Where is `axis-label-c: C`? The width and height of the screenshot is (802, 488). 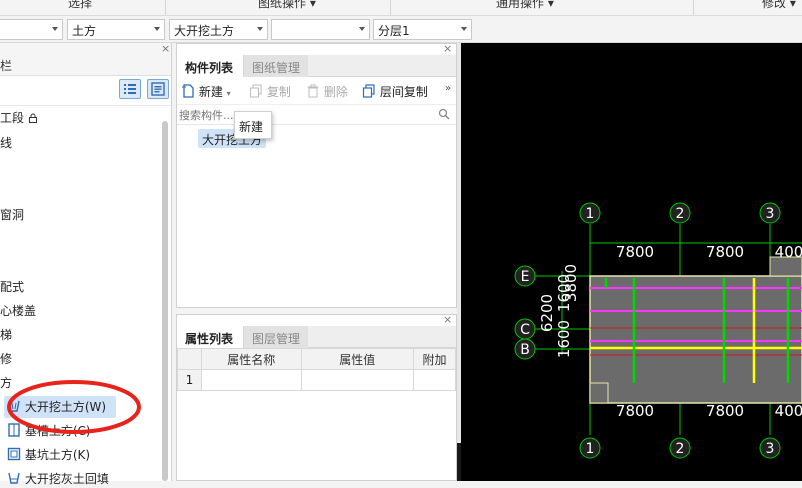 axis-label-c: C is located at coordinates (525, 330).